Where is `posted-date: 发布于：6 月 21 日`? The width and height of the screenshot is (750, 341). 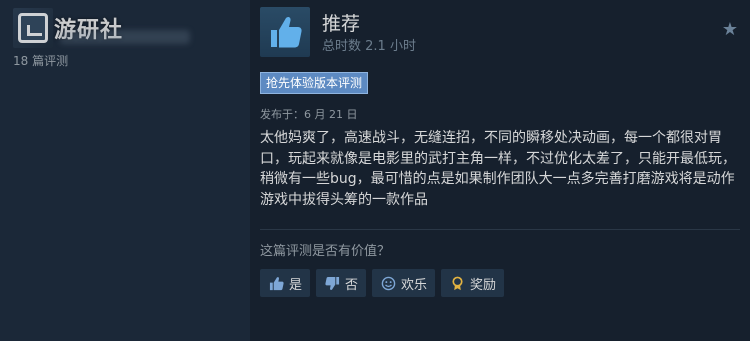
posted-date: 发布于：6 月 21 日 is located at coordinates (309, 114).